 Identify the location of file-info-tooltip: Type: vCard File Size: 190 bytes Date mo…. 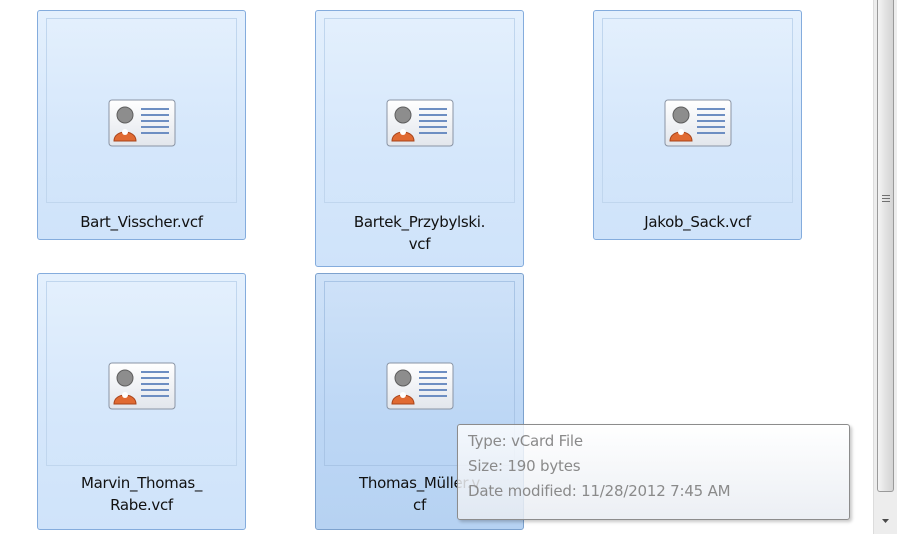
(653, 472).